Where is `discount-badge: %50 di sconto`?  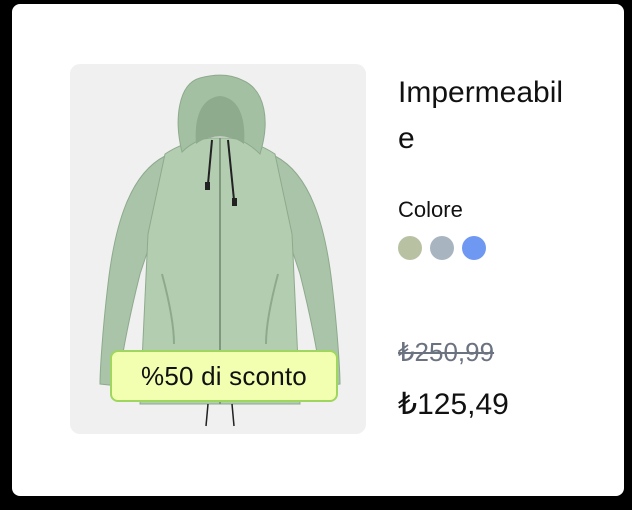 discount-badge: %50 di sconto is located at coordinates (224, 376).